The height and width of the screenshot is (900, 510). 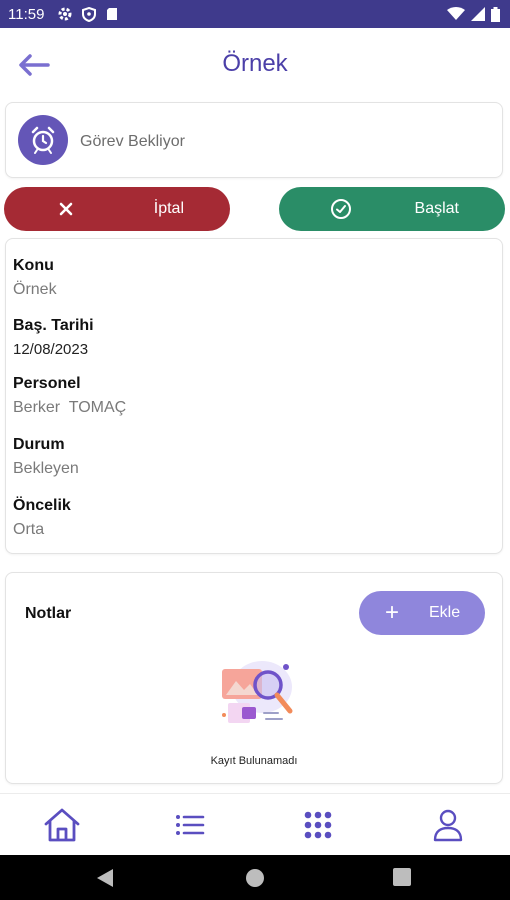 I want to click on cancel-button: İptal, so click(x=117, y=209).